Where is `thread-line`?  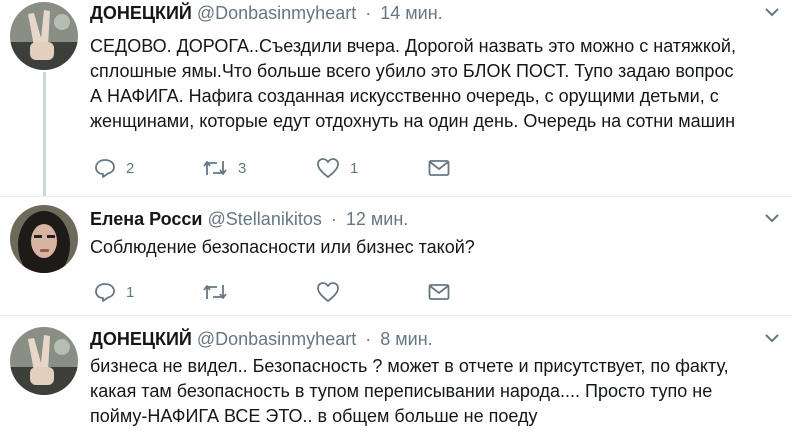 thread-line is located at coordinates (44, 134).